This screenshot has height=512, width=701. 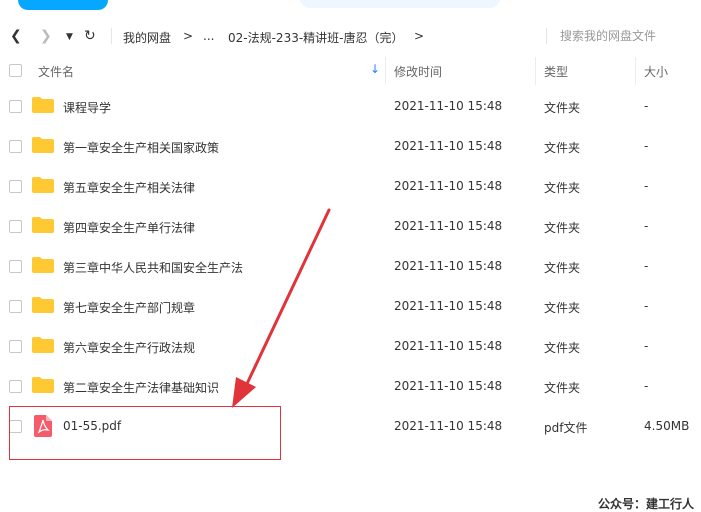 I want to click on annotation-arrow, so click(x=281, y=308).